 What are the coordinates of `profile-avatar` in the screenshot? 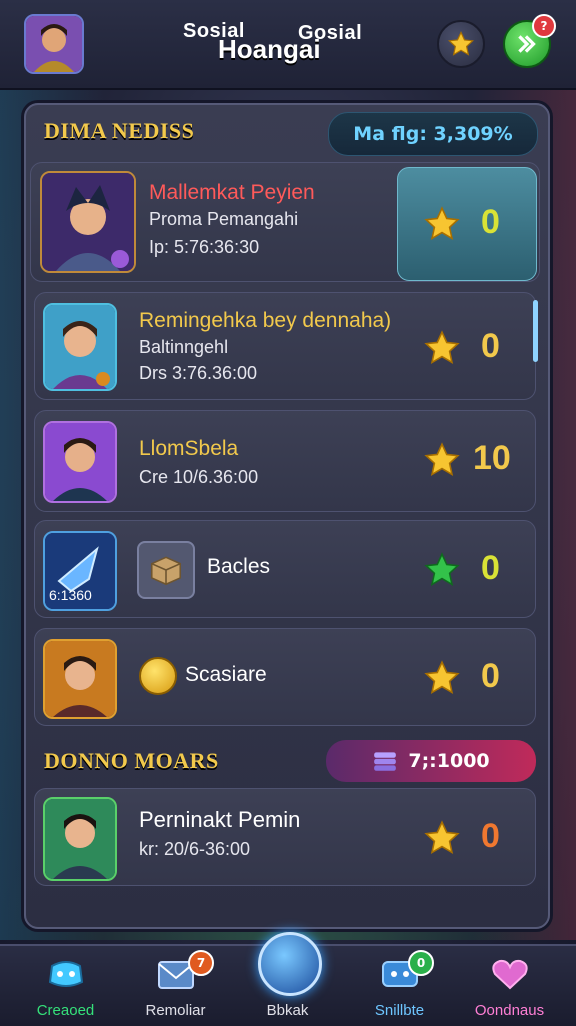 It's located at (54, 44).